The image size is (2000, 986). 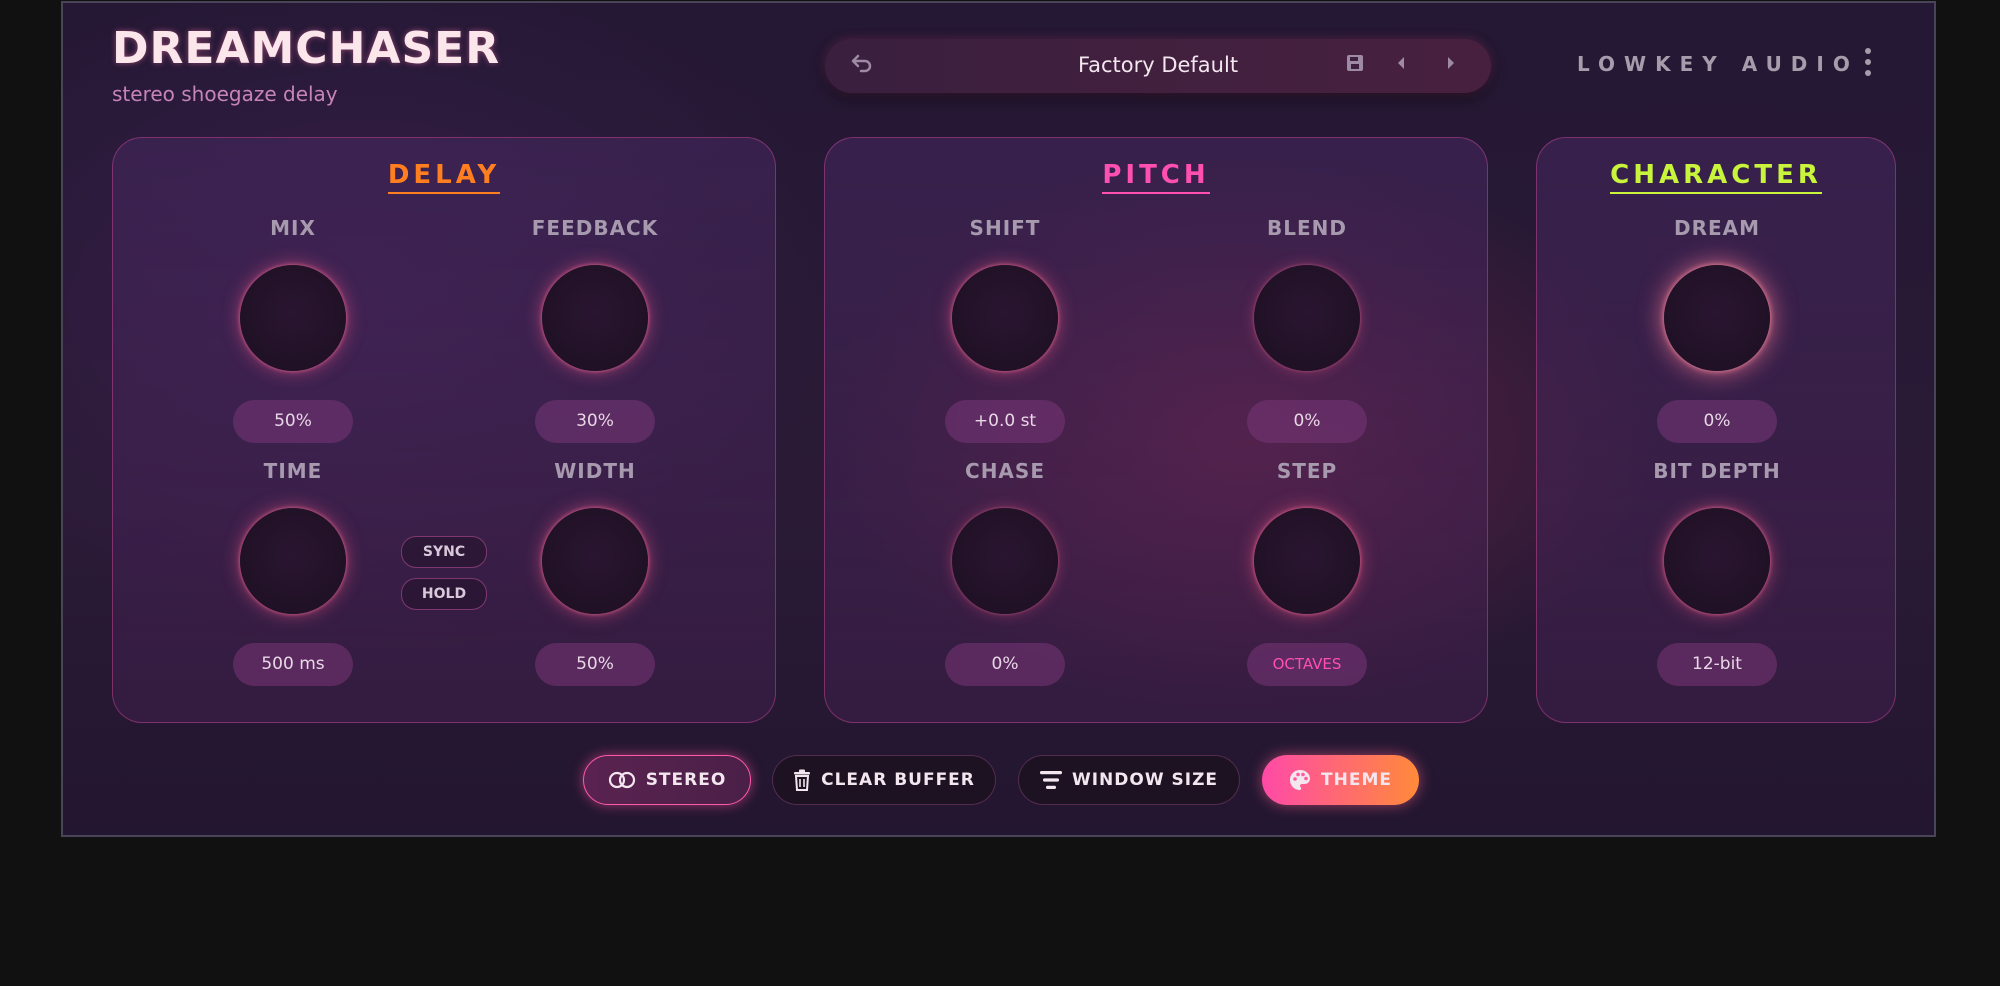 What do you see at coordinates (293, 228) in the screenshot?
I see `mix-label: MIX` at bounding box center [293, 228].